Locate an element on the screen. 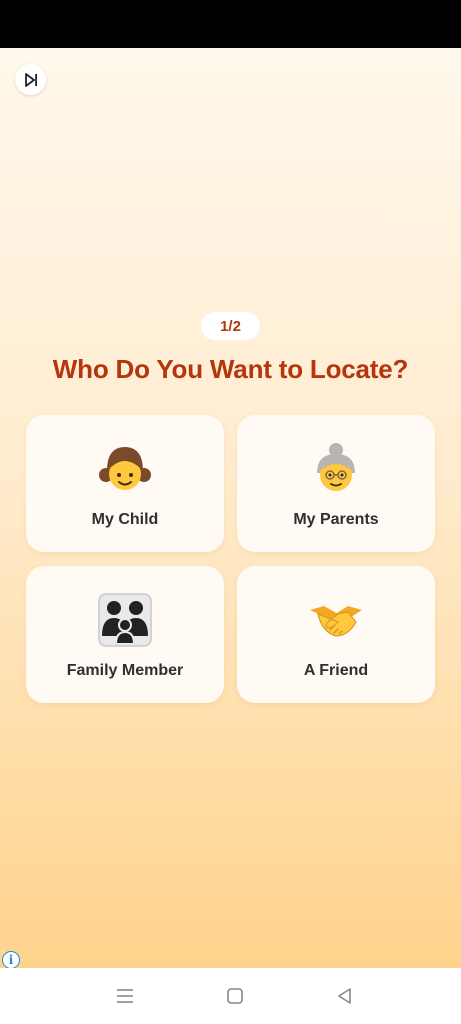  option-card-my-parents: My Parents is located at coordinates (336, 483).